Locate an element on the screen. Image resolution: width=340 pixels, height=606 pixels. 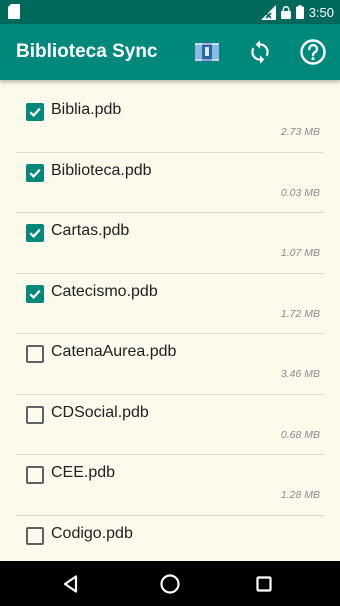
file-row: Cartas.pdb 1.07 MB is located at coordinates (170, 243).